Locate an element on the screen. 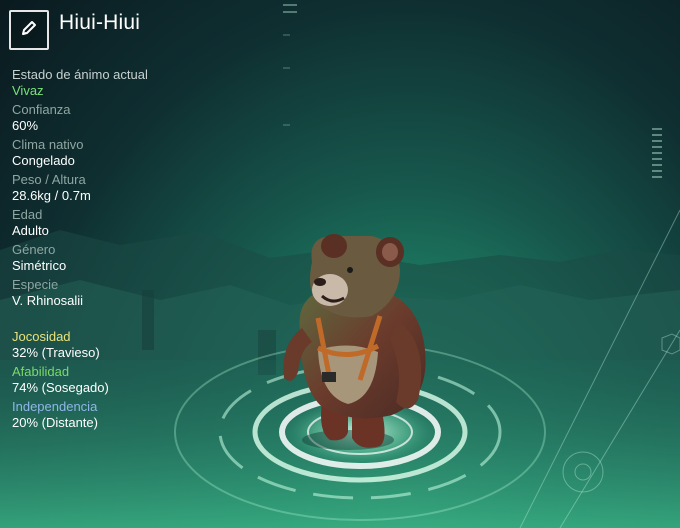  stat-value: Simétrico is located at coordinates (39, 265).